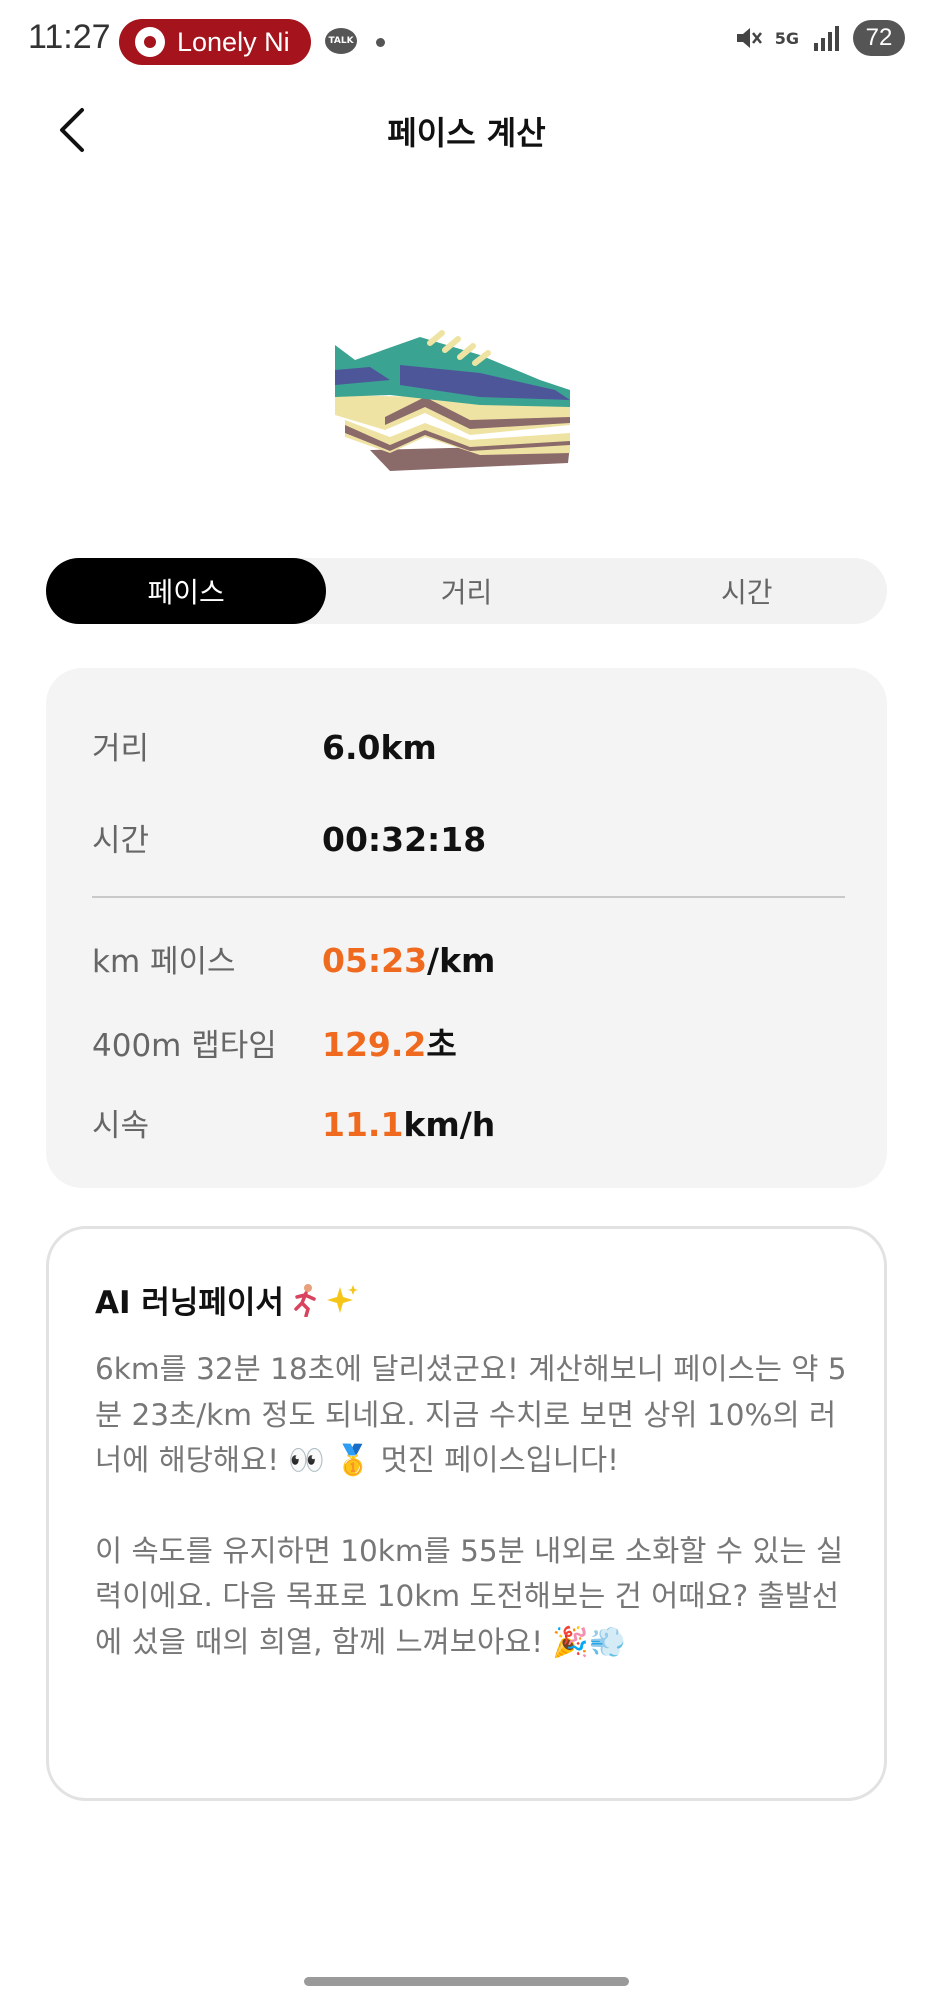 This screenshot has width=933, height=2000. I want to click on ai-pacer-title-text: AI 러닝페이서, so click(189, 1303).